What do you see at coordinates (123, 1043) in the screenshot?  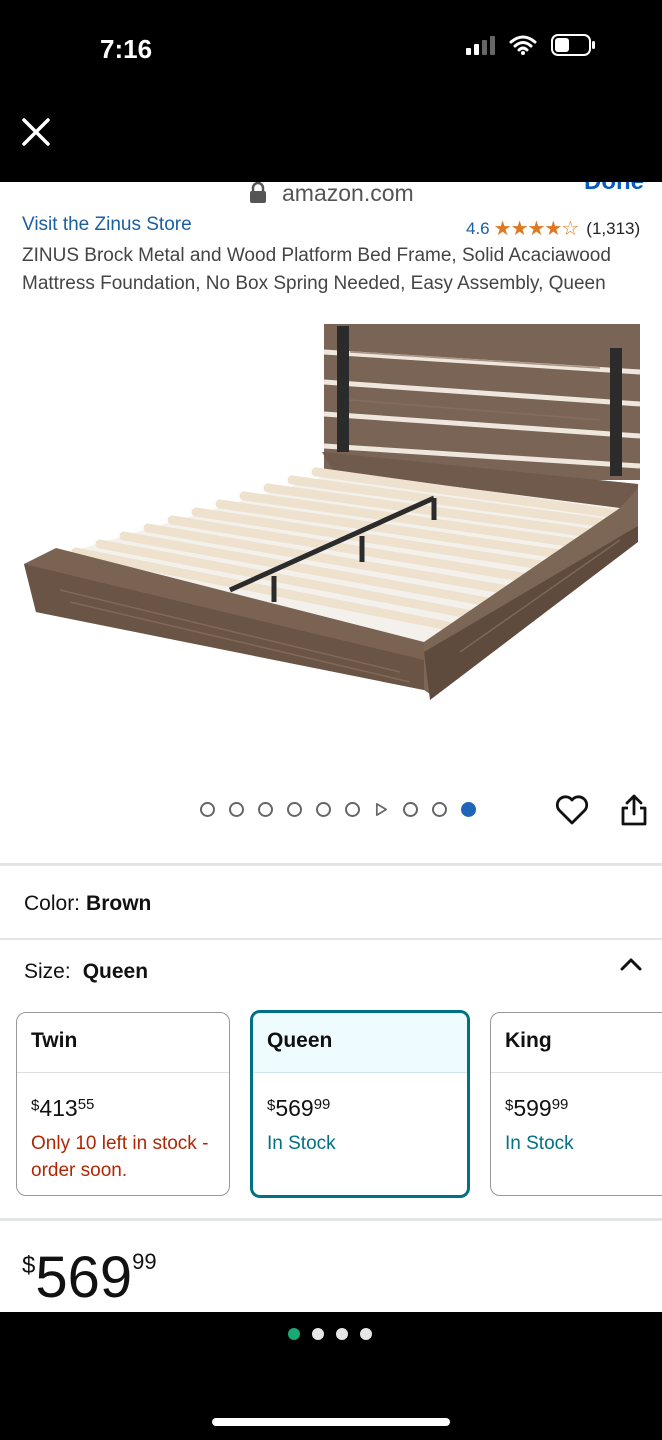 I see `size-option-name: Twin` at bounding box center [123, 1043].